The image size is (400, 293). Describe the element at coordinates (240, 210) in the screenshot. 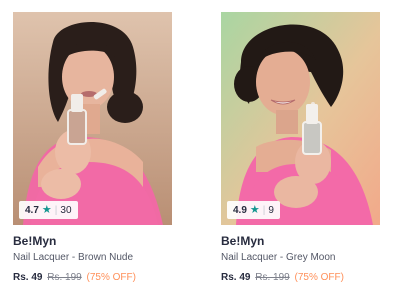

I see `rating-value: 4.9` at that location.